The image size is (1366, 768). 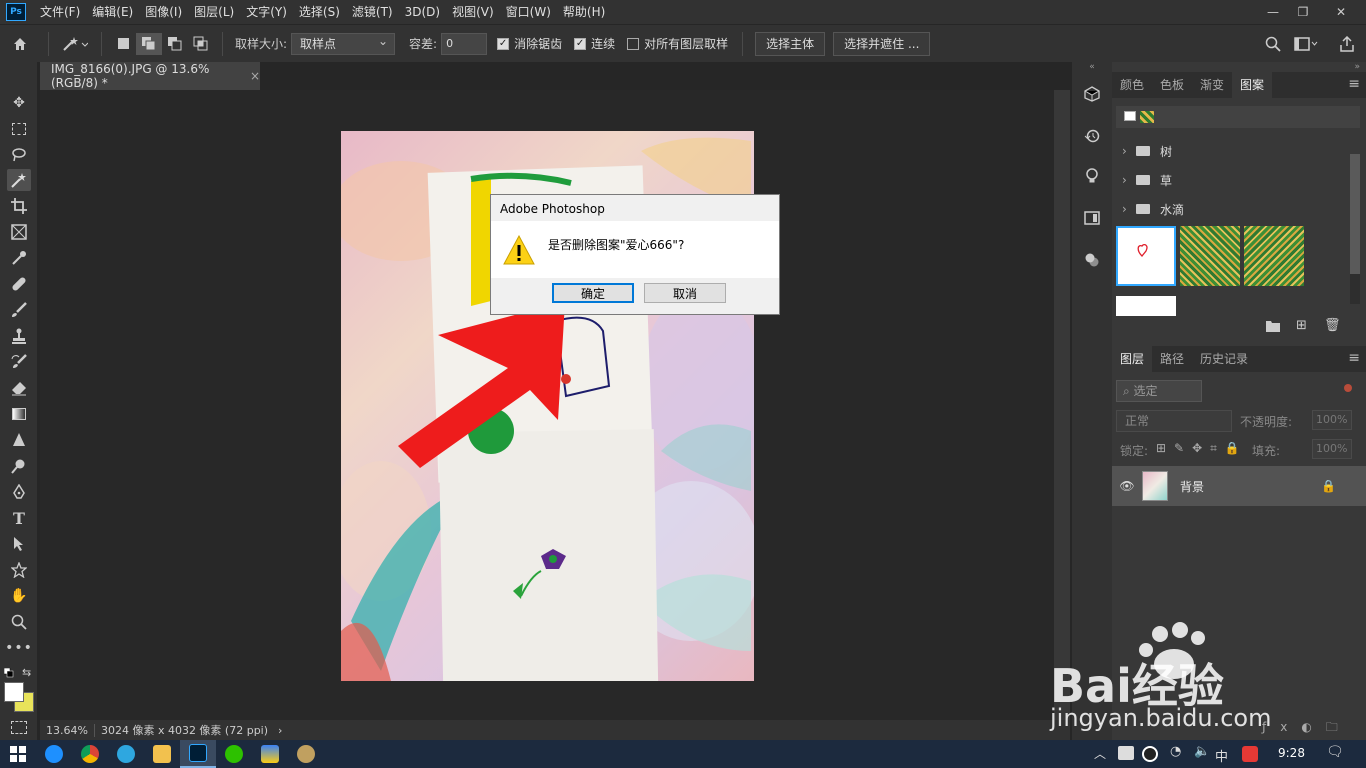 What do you see at coordinates (1273, 44) in the screenshot?
I see `search-icon` at bounding box center [1273, 44].